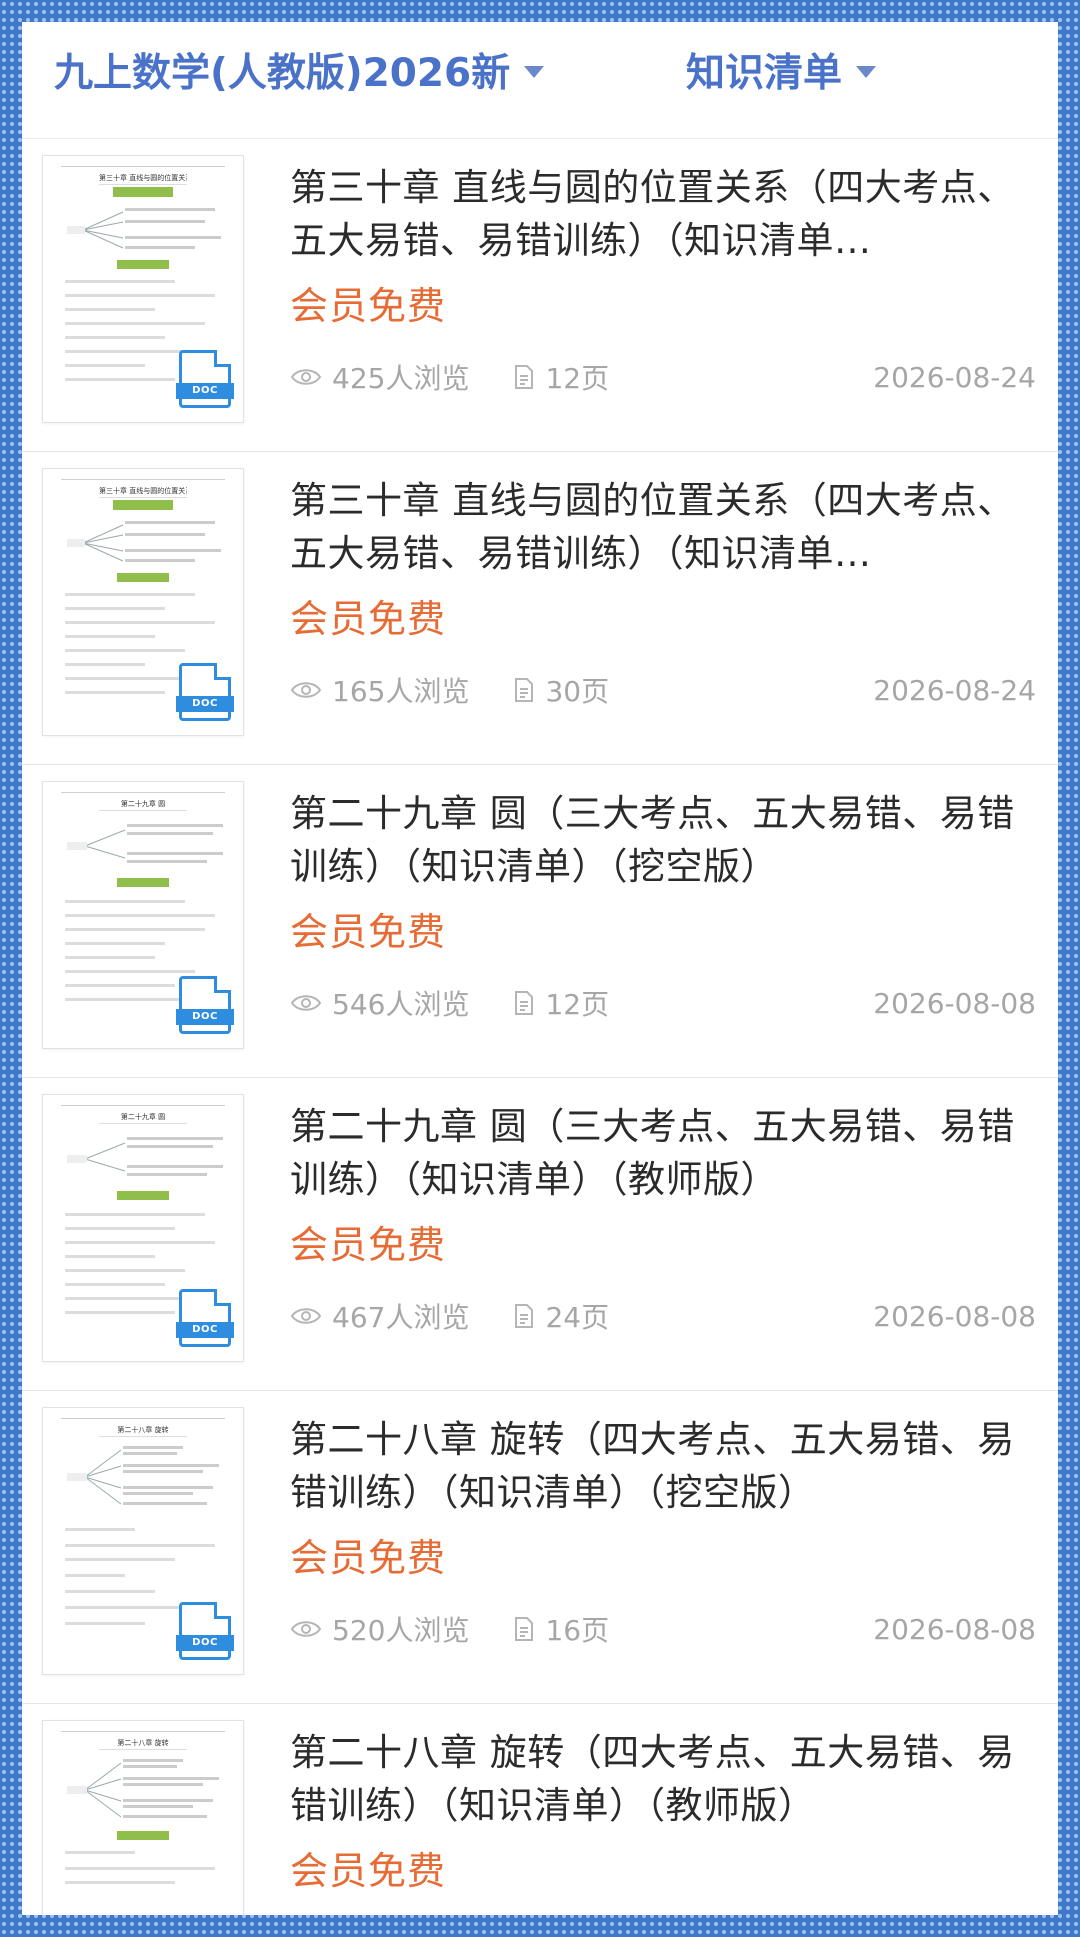 The height and width of the screenshot is (1937, 1080). Describe the element at coordinates (282, 73) in the screenshot. I see `subject-dropdown-label: 九上数学(人教版)2026新` at that location.